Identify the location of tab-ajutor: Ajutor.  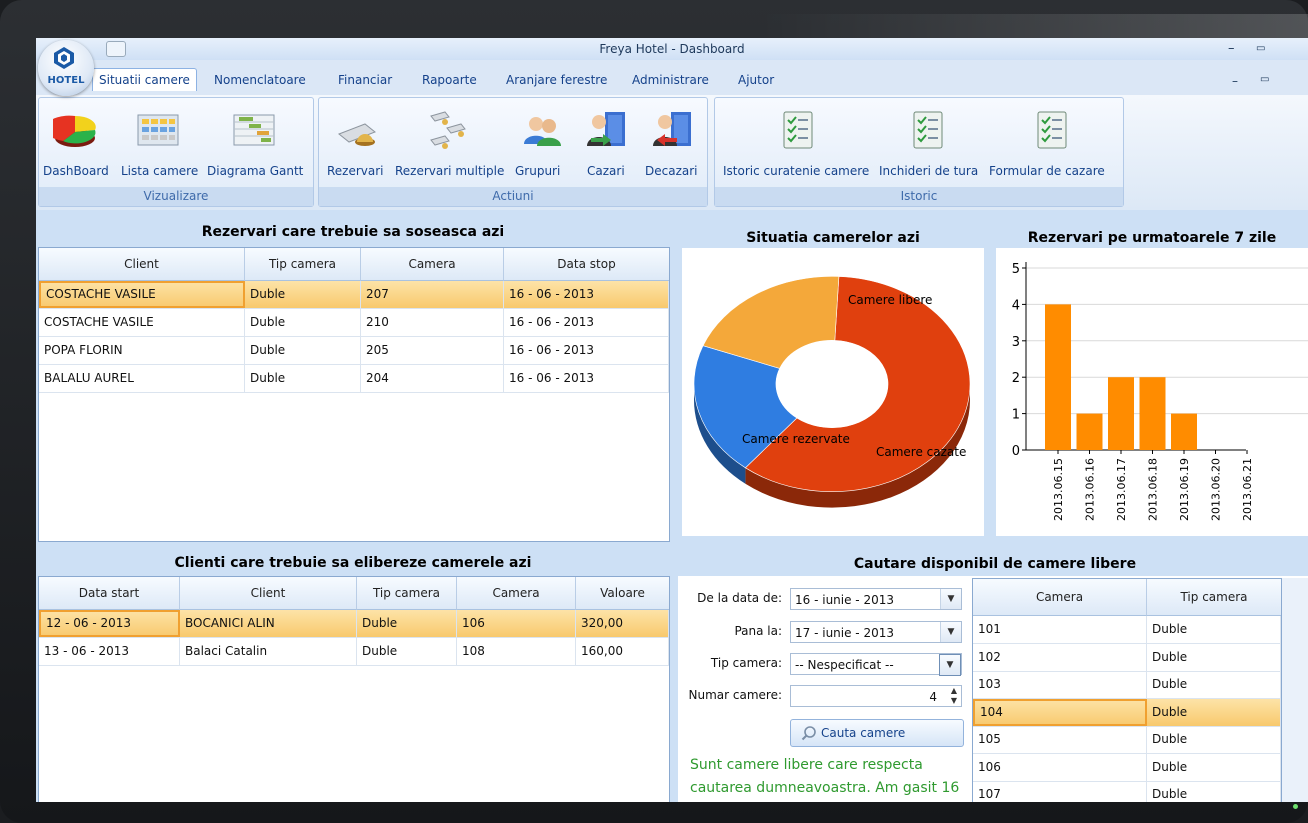
(756, 80).